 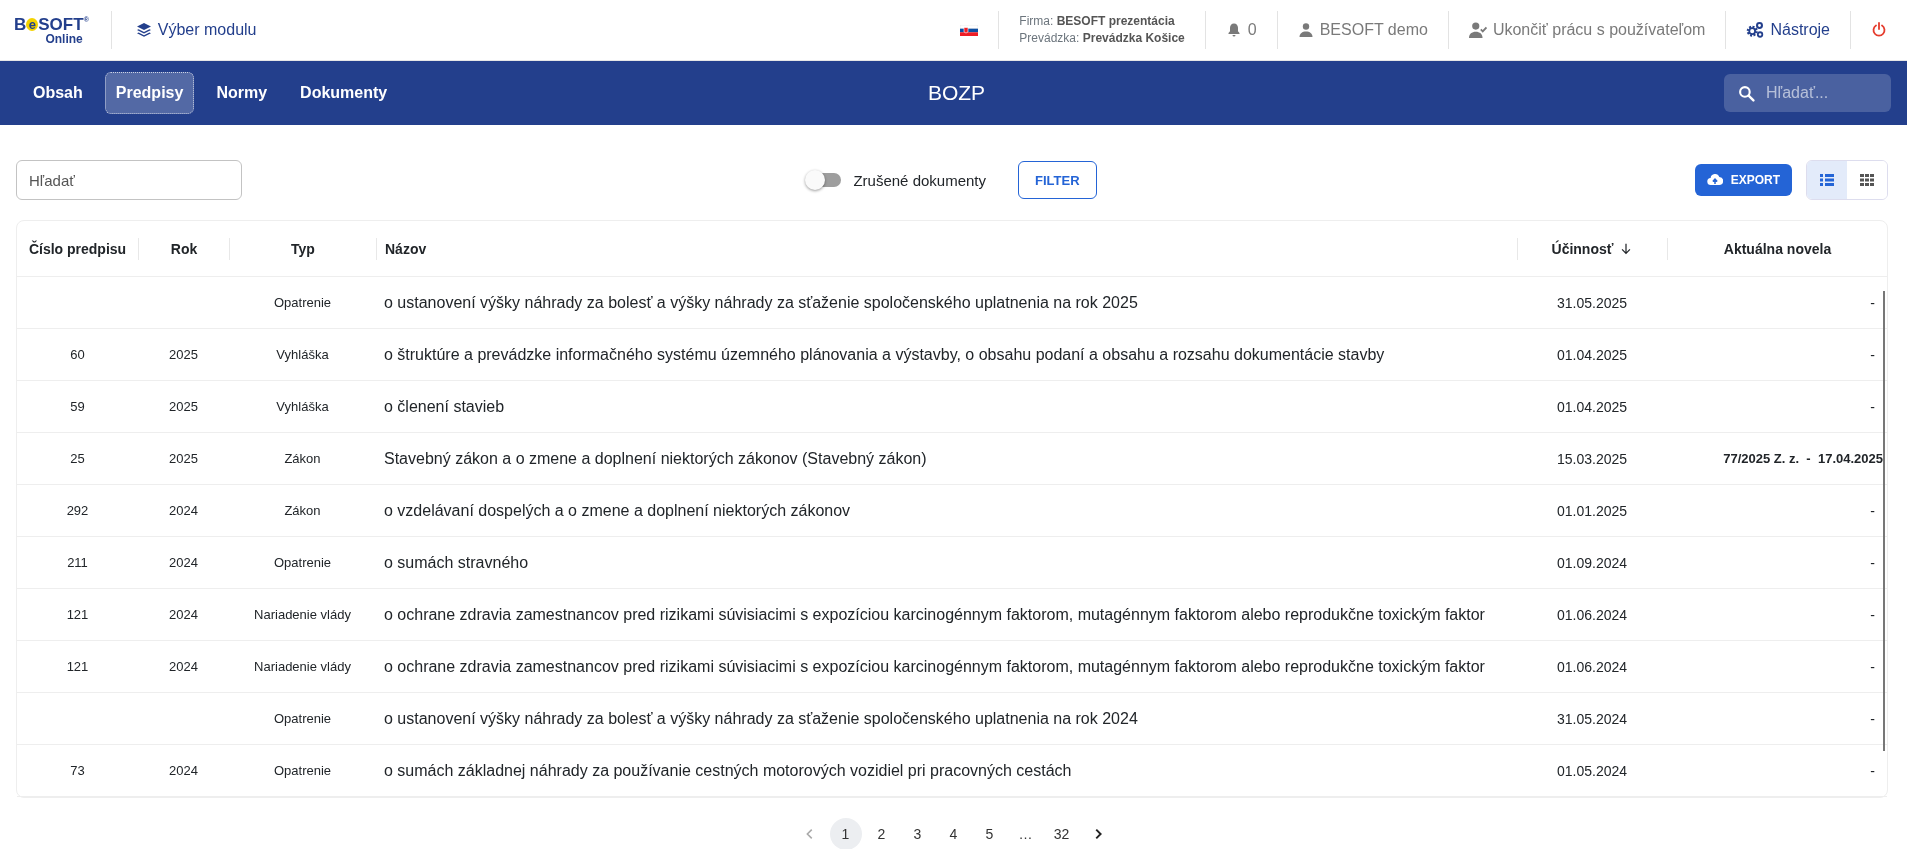 What do you see at coordinates (149, 93) in the screenshot?
I see `nav-tab: Predpisy` at bounding box center [149, 93].